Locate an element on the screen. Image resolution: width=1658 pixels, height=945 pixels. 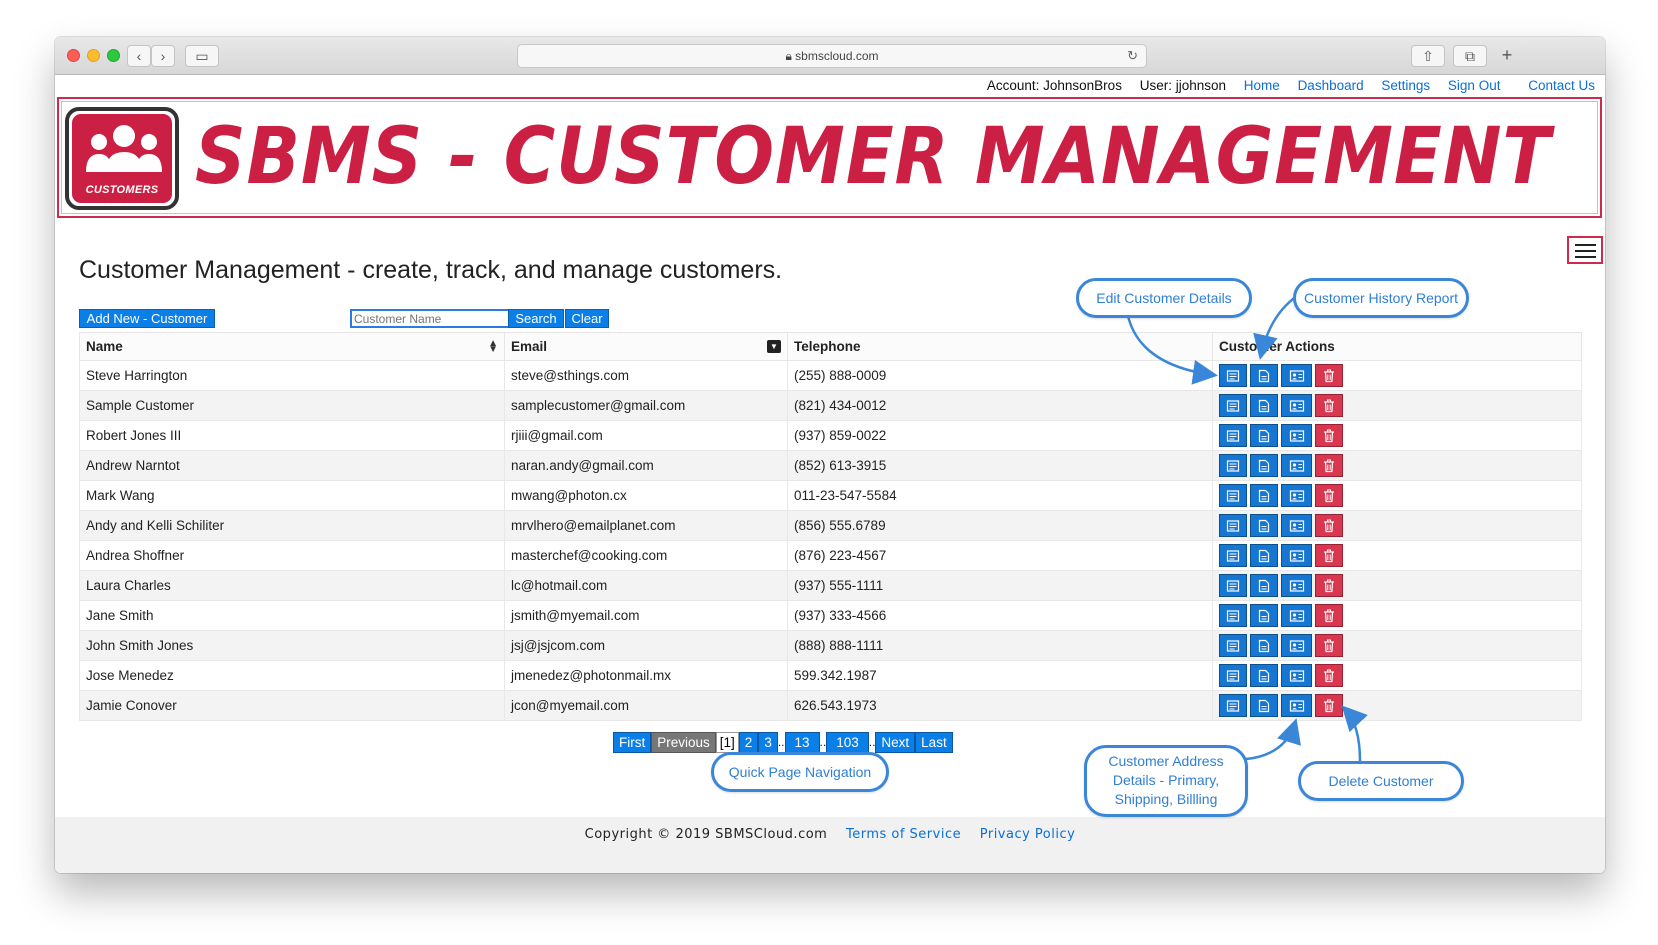
new-tab-icon: + is located at coordinates (1507, 56).